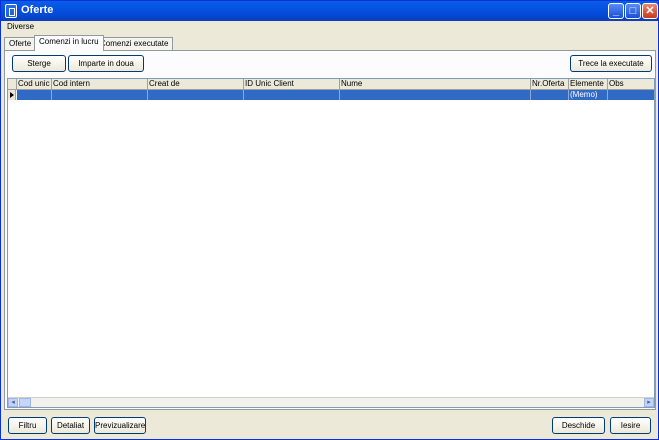  What do you see at coordinates (13, 402) in the screenshot?
I see `scroll-left-arrow-icon: ◂` at bounding box center [13, 402].